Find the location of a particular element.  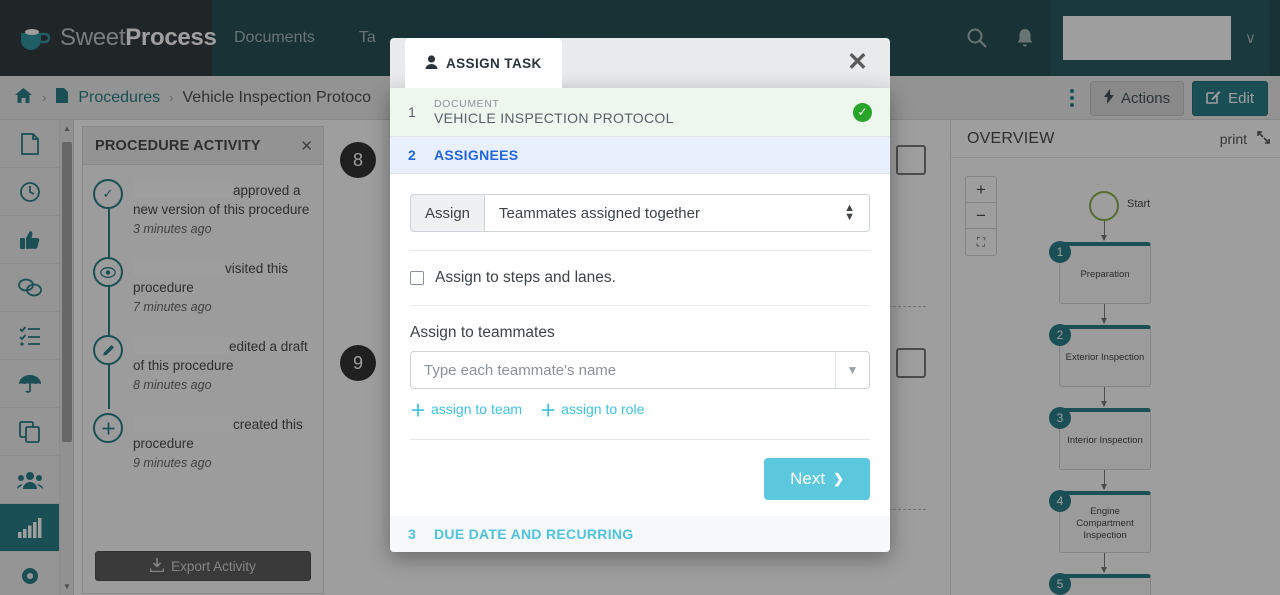

assign-to-team-link: ＋ assign to team is located at coordinates (466, 409).